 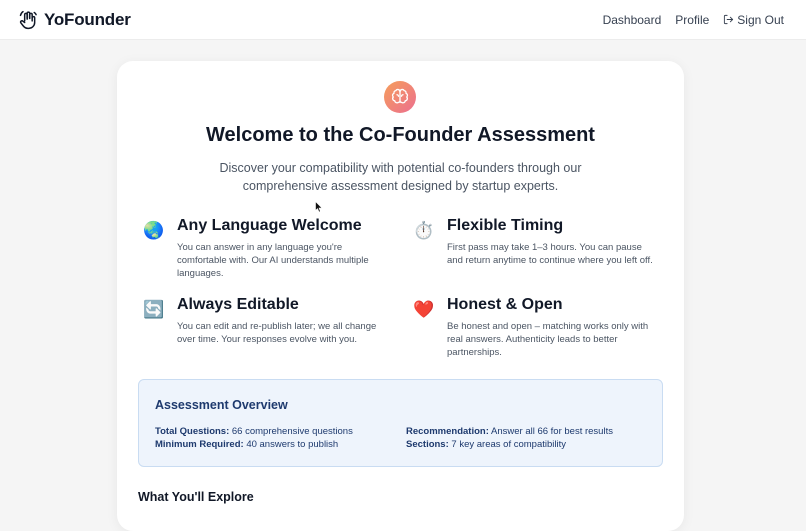 What do you see at coordinates (196, 497) in the screenshot?
I see `explore-heading: What You'll Explore` at bounding box center [196, 497].